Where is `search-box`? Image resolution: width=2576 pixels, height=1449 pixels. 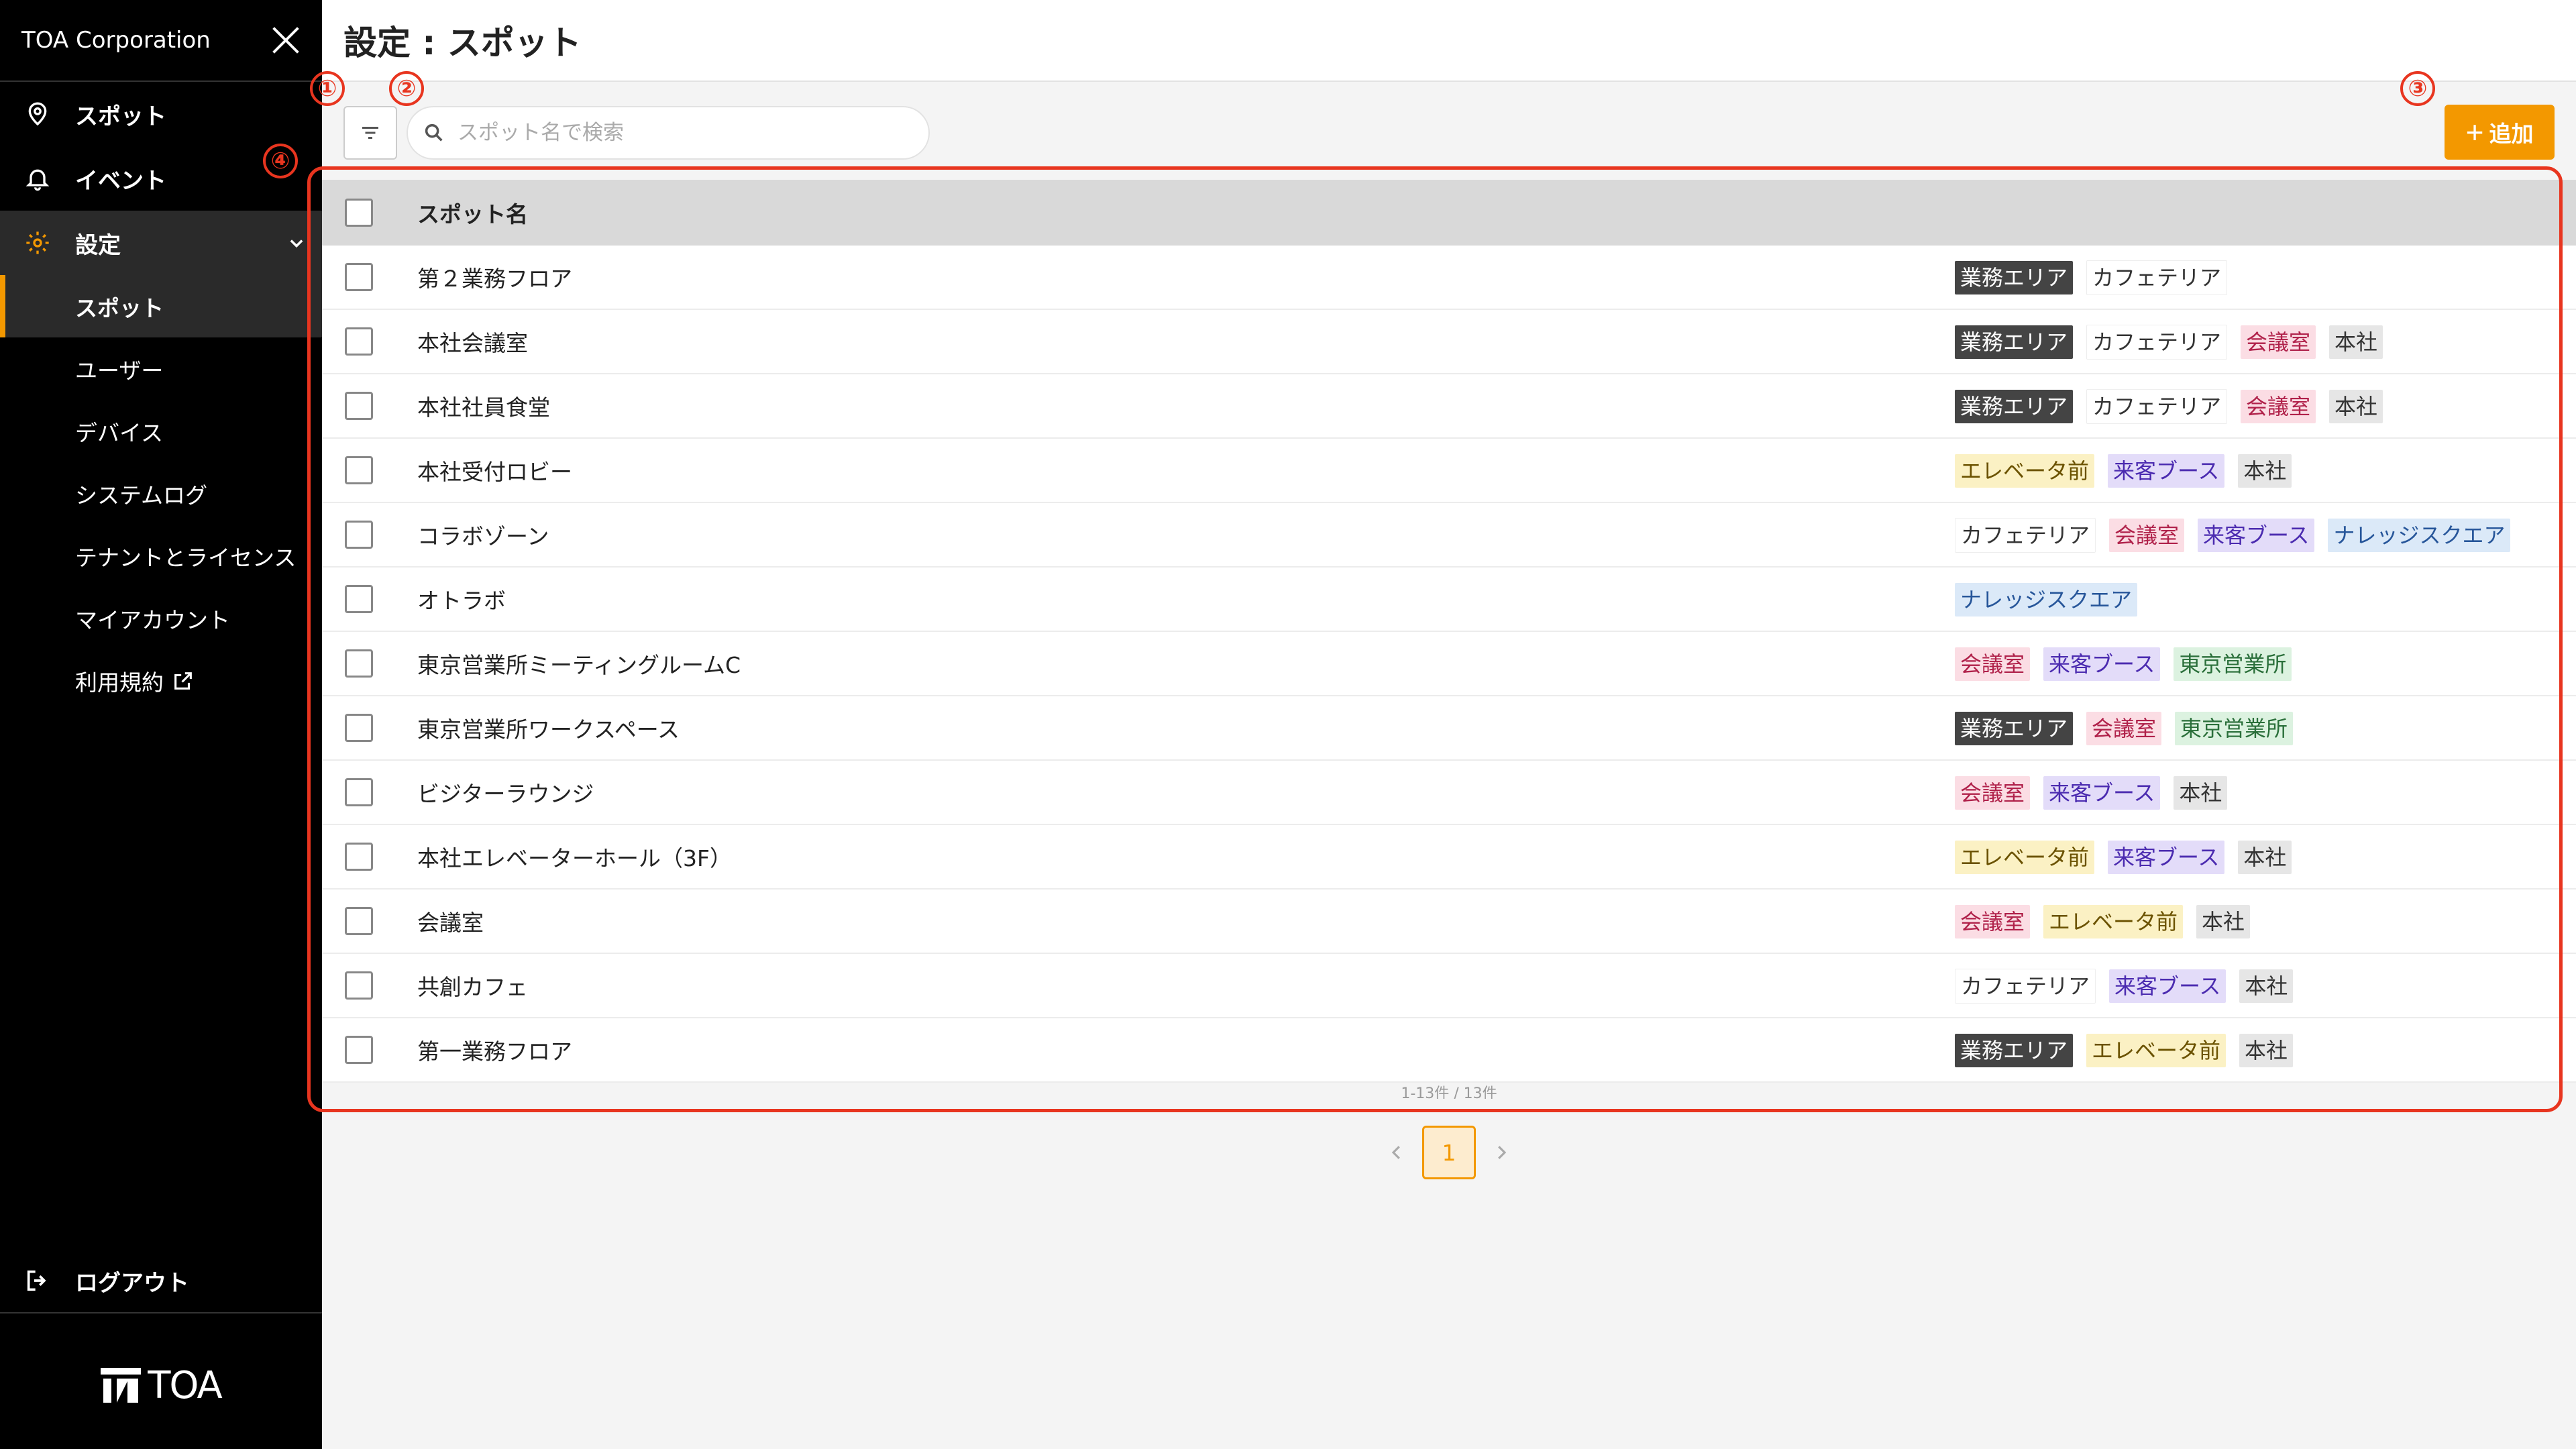
search-box is located at coordinates (668, 133).